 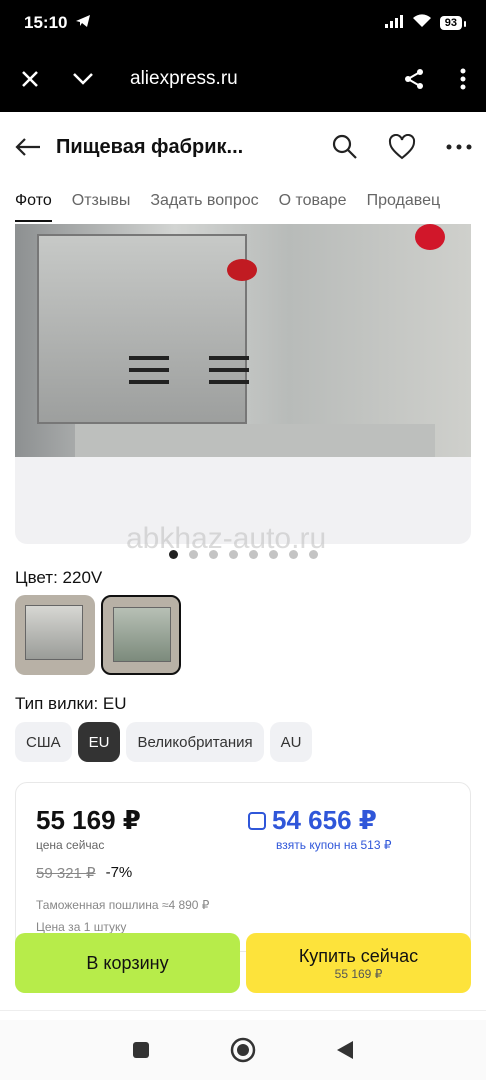 What do you see at coordinates (255, 440) in the screenshot?
I see `machine-base` at bounding box center [255, 440].